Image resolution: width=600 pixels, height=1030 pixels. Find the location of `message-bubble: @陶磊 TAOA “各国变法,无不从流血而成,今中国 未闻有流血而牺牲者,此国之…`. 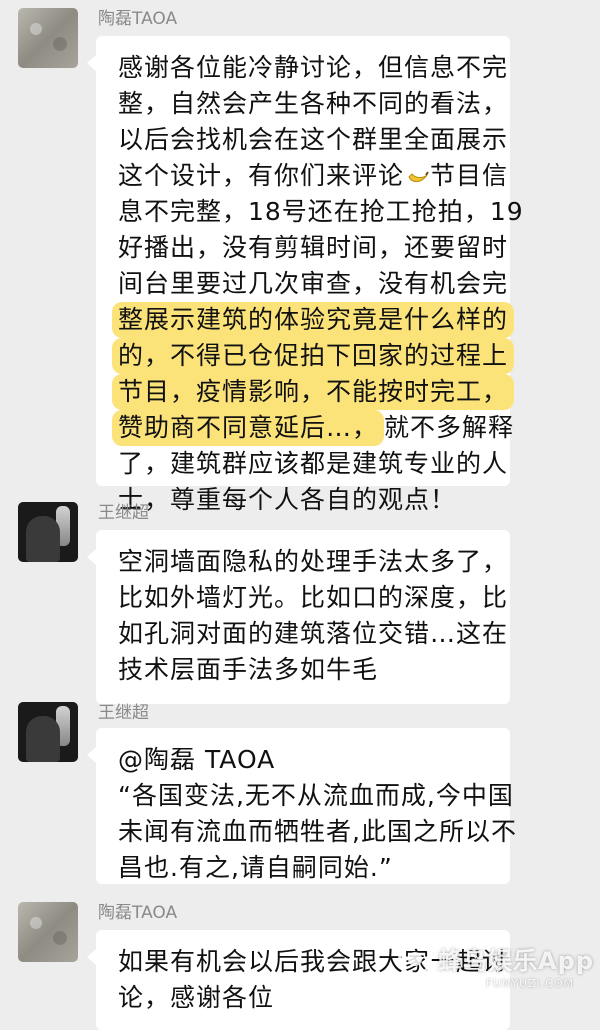

message-bubble: @陶磊 TAOA “各国变法,无不从流血而成,今中国 未闻有流血而牺牲者,此国之… is located at coordinates (302, 806).